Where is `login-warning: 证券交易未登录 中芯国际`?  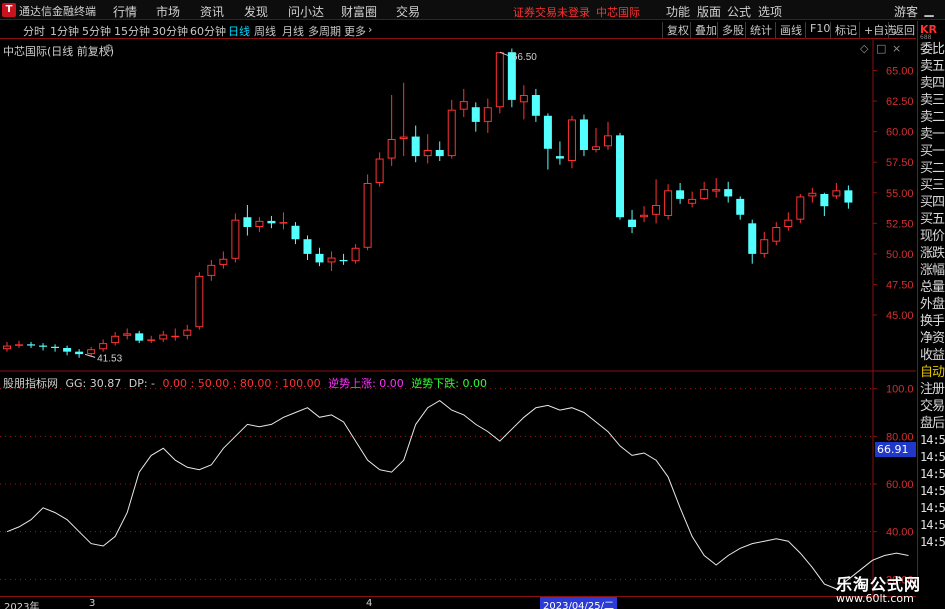
login-warning: 证券交易未登录 中芯国际 is located at coordinates (576, 12).